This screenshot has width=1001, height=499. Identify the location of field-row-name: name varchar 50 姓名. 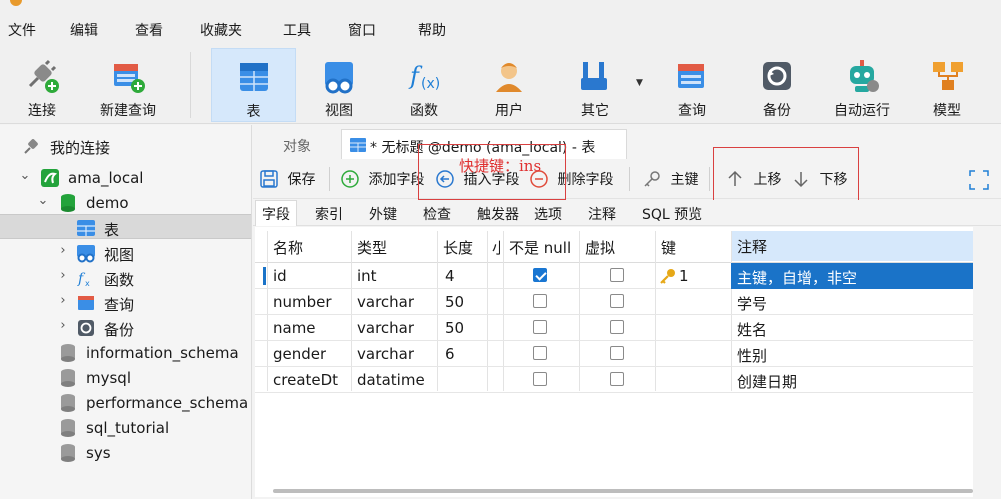
(614, 328).